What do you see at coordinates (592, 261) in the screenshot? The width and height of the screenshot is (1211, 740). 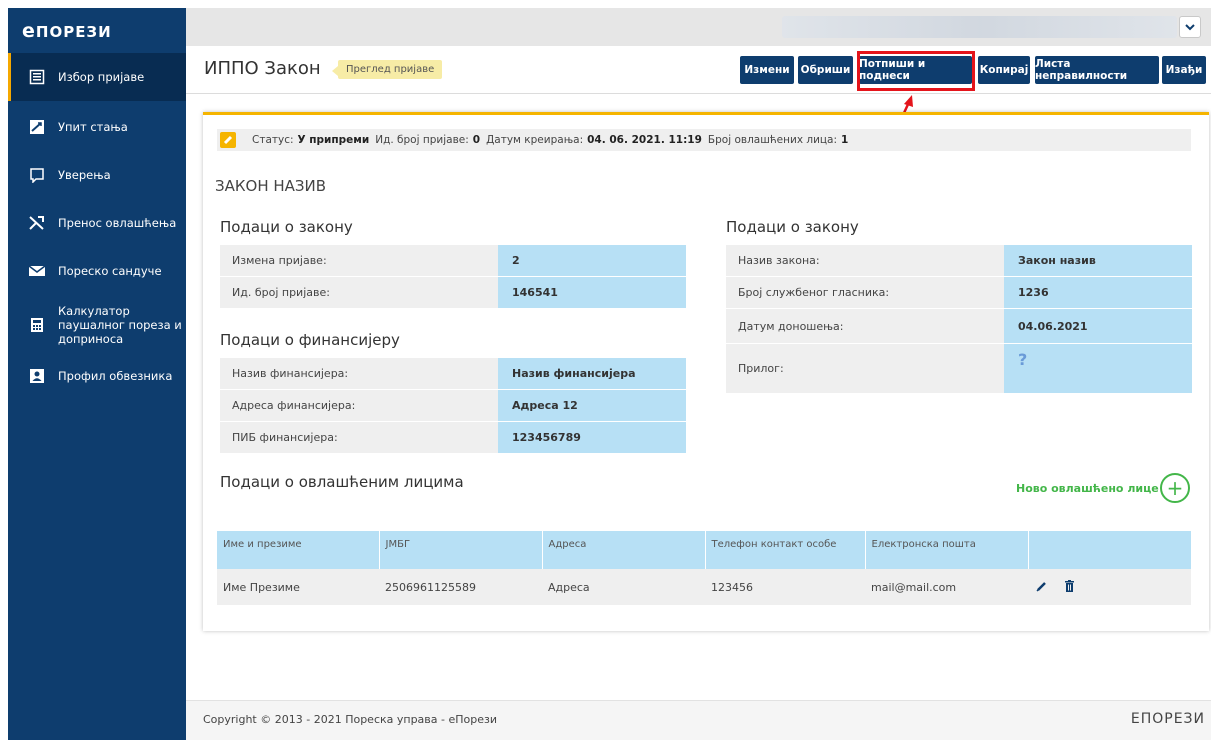 I see `kv-value: 2` at bounding box center [592, 261].